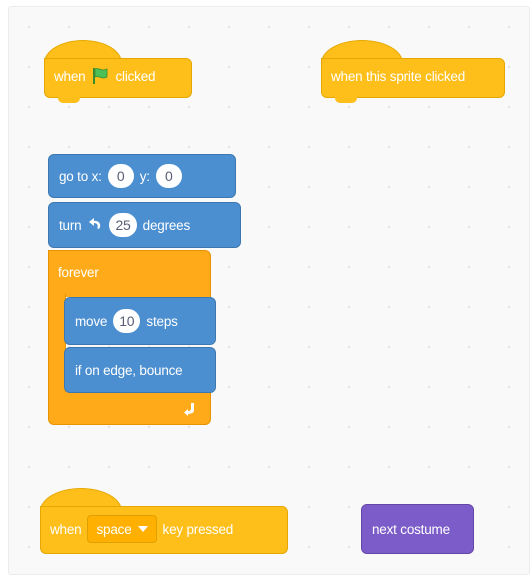 This screenshot has height=575, width=532. I want to click on go-to-xy-block: go to x: 0 y: 0, so click(142, 176).